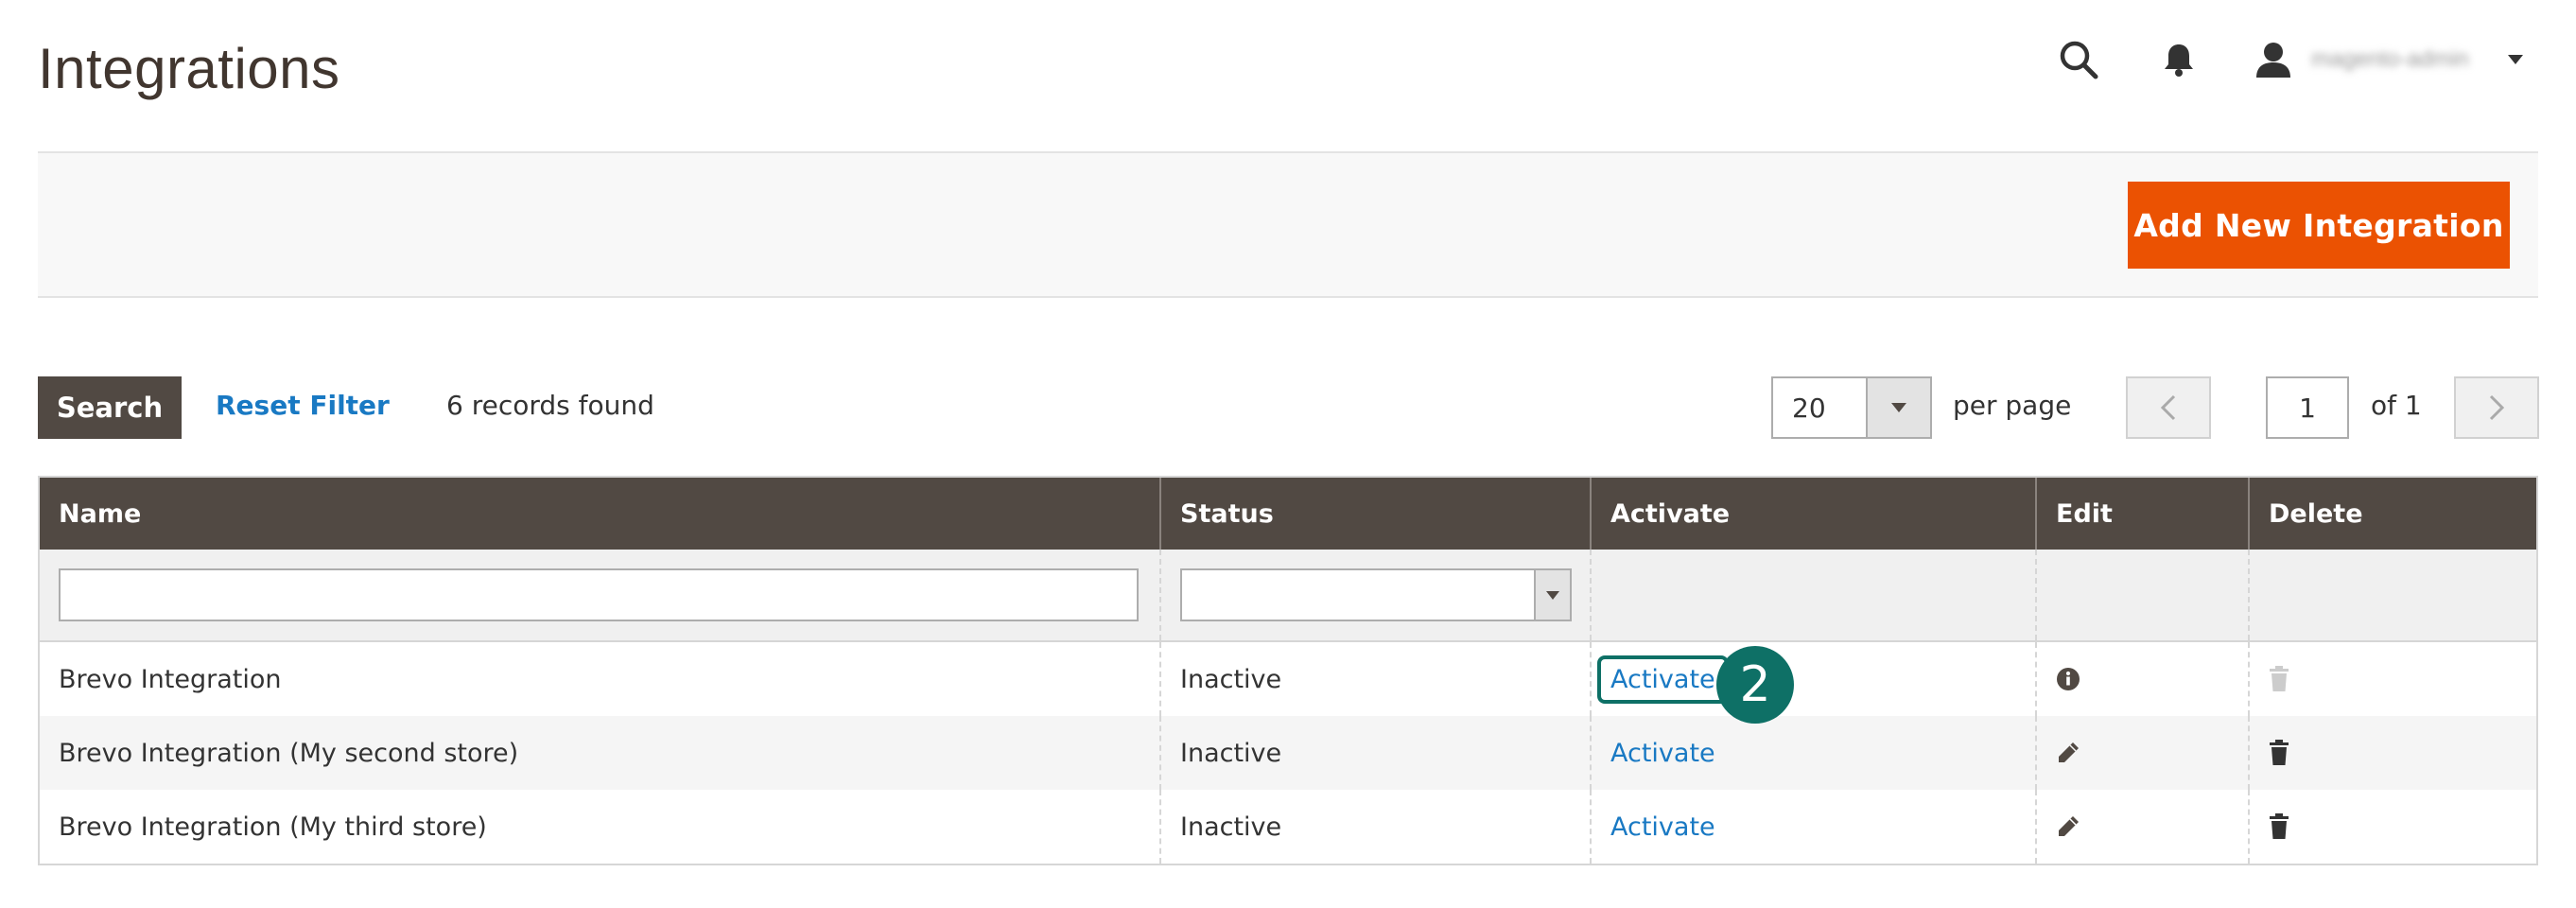 This screenshot has width=2576, height=908. What do you see at coordinates (1755, 685) in the screenshot?
I see `step-badge: 2` at bounding box center [1755, 685].